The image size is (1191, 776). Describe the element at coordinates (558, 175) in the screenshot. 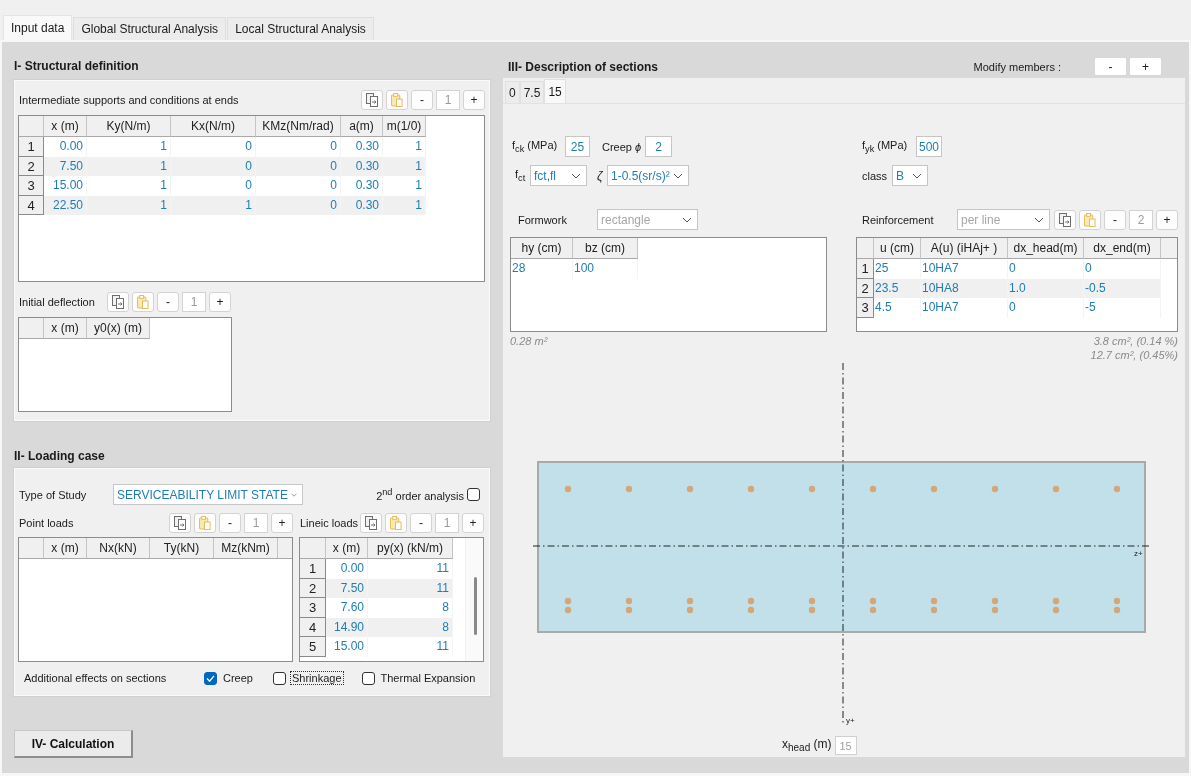

I see `dropdown: fct,fl` at that location.